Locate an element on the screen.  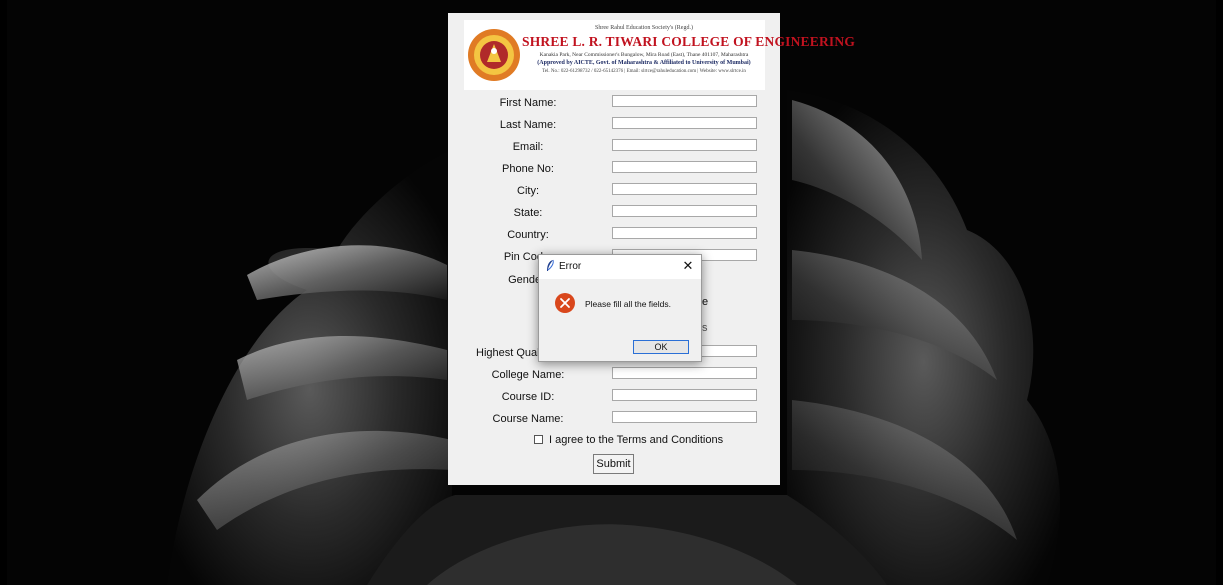
terms-checkbox is located at coordinates (538, 439).